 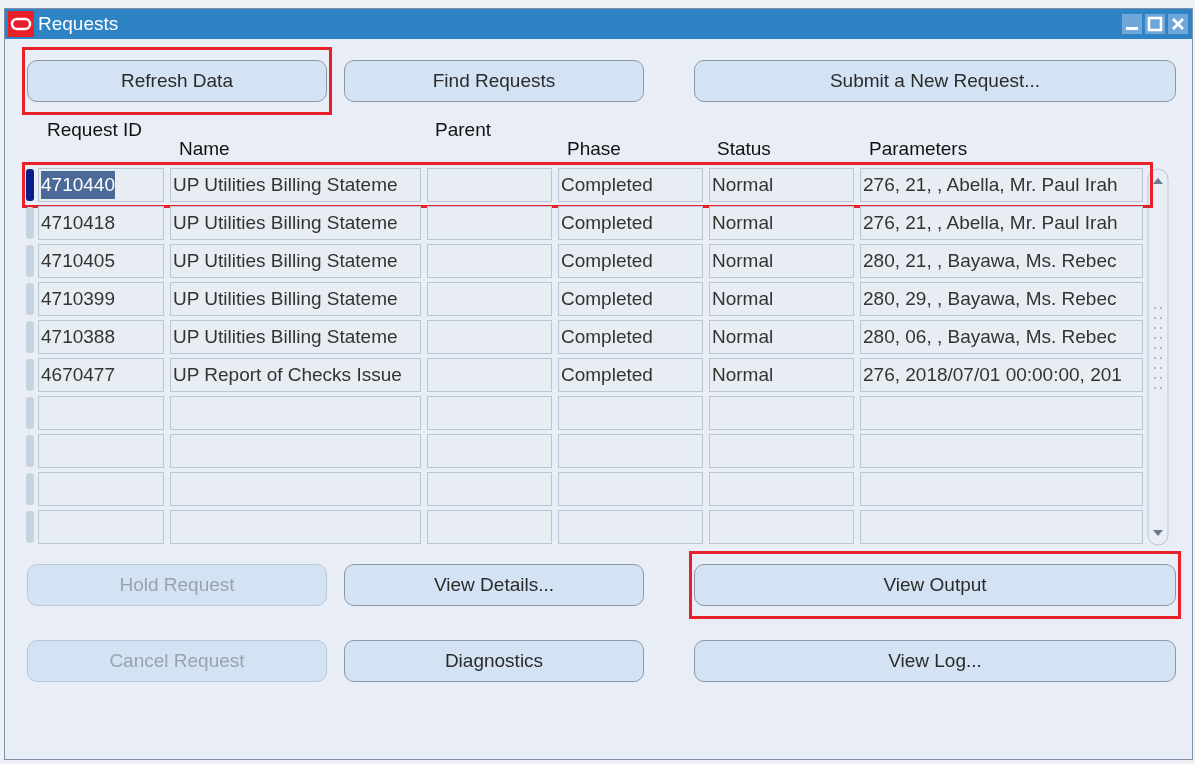 What do you see at coordinates (594, 149) in the screenshot?
I see `column-header: Phase` at bounding box center [594, 149].